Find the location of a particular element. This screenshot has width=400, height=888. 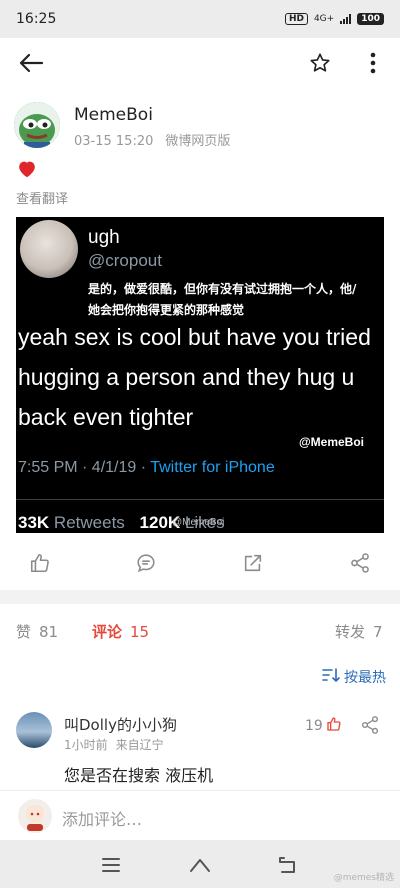

tweet-timestamp: 7:55 PM · 4/1/19 · Twitter for iPhone is located at coordinates (146, 468).